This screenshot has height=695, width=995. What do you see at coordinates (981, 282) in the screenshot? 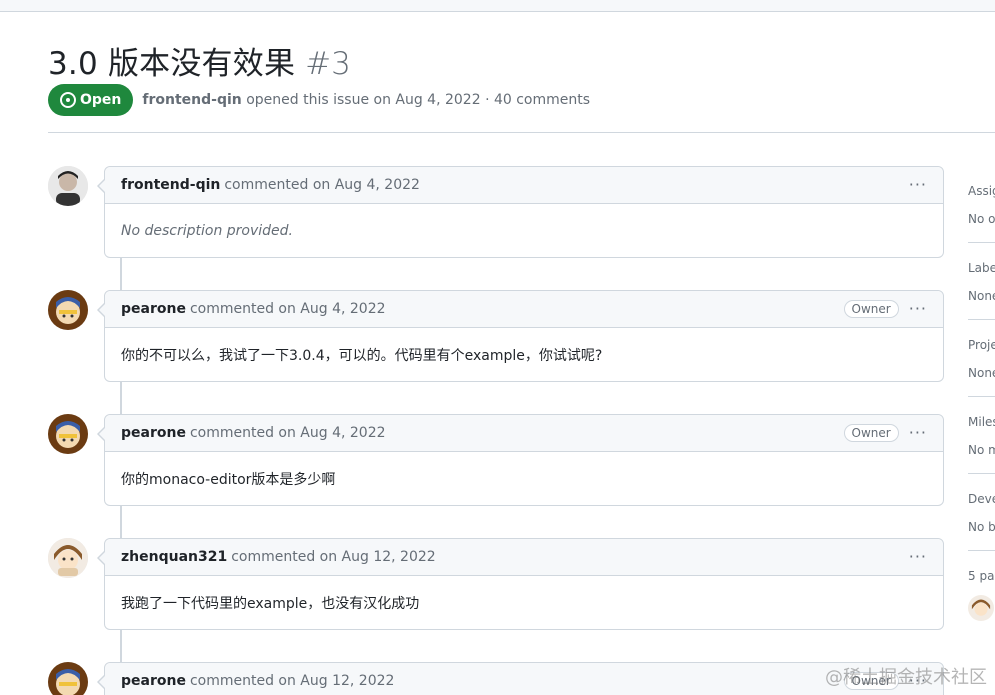
I see `sidebar-labels: Label None` at bounding box center [981, 282].